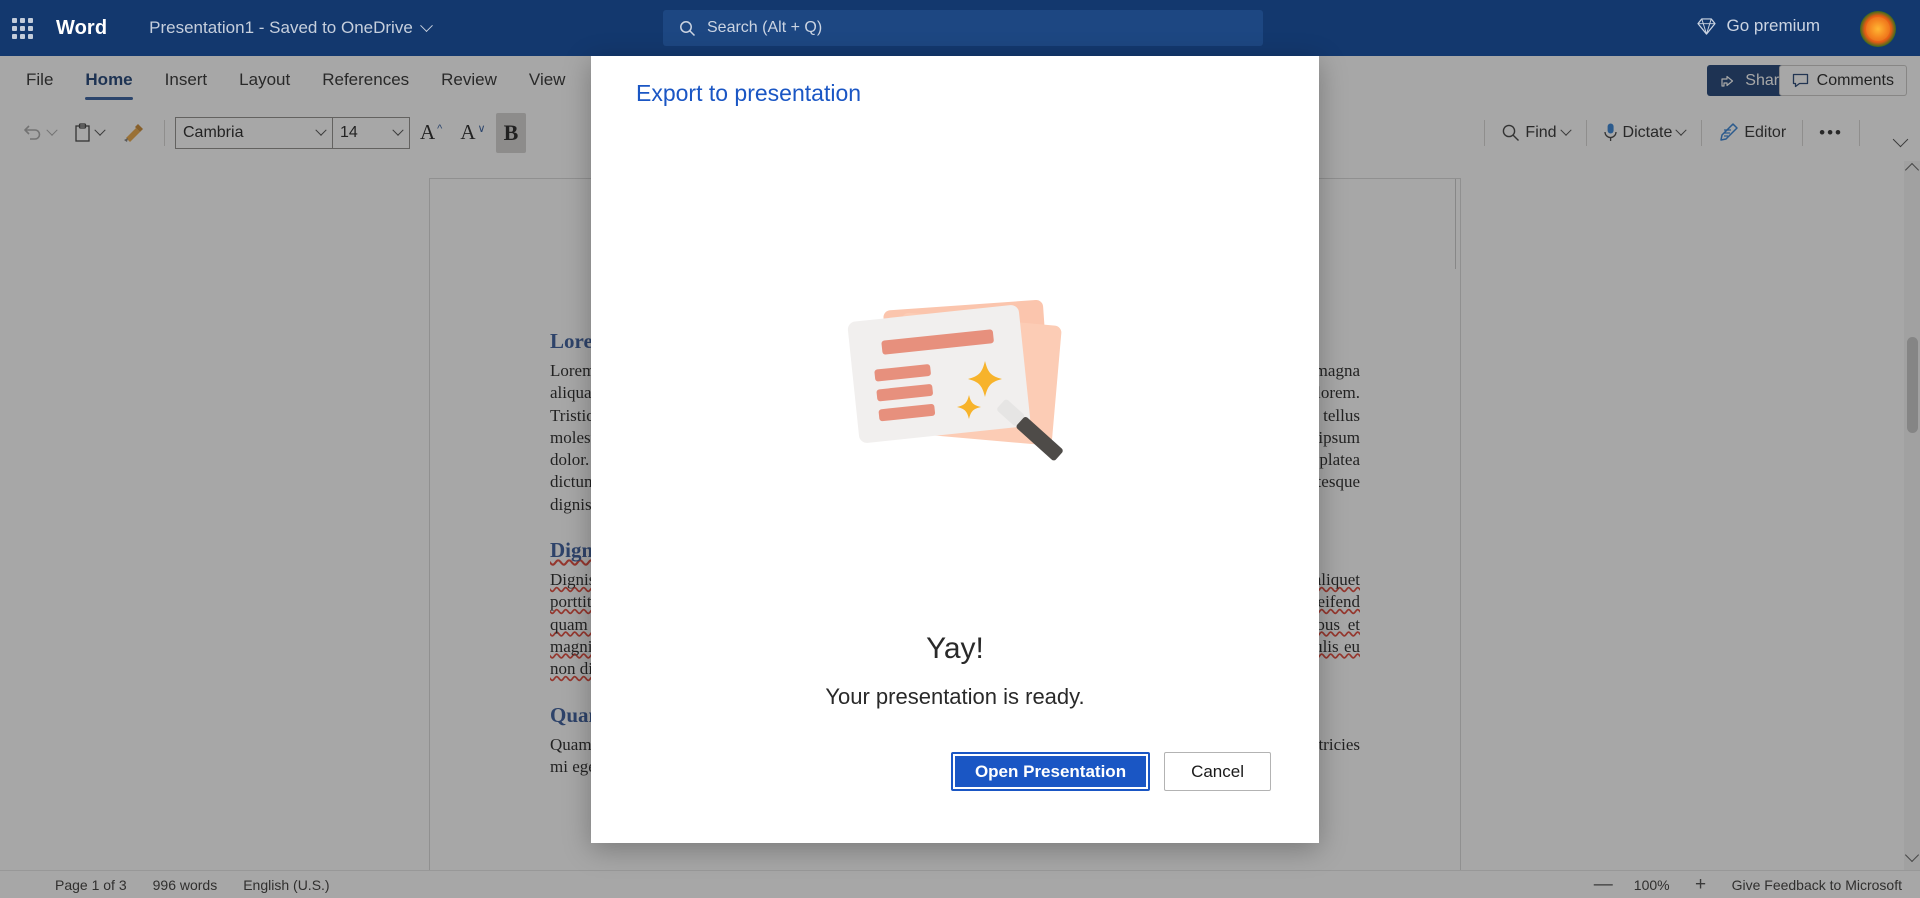  I want to click on presentation-slide-magic-wand-illustration, so click(955, 381).